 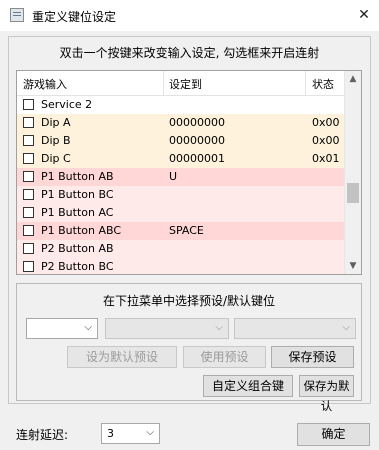 I want to click on row-input-name: P2 Button AB, so click(x=77, y=248).